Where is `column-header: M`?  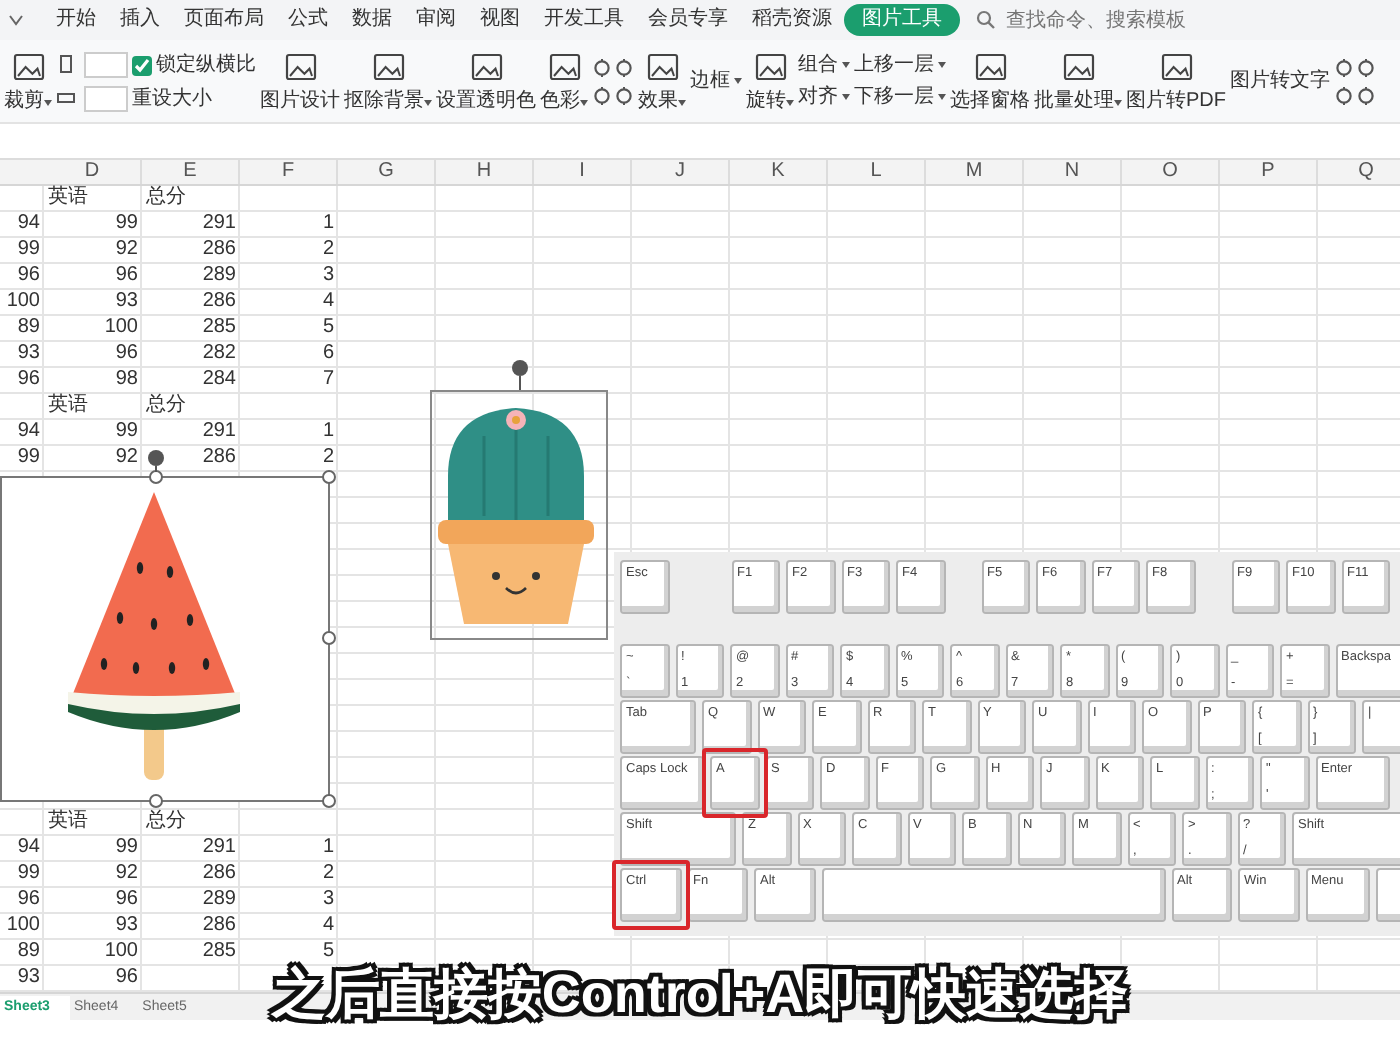 column-header: M is located at coordinates (975, 172).